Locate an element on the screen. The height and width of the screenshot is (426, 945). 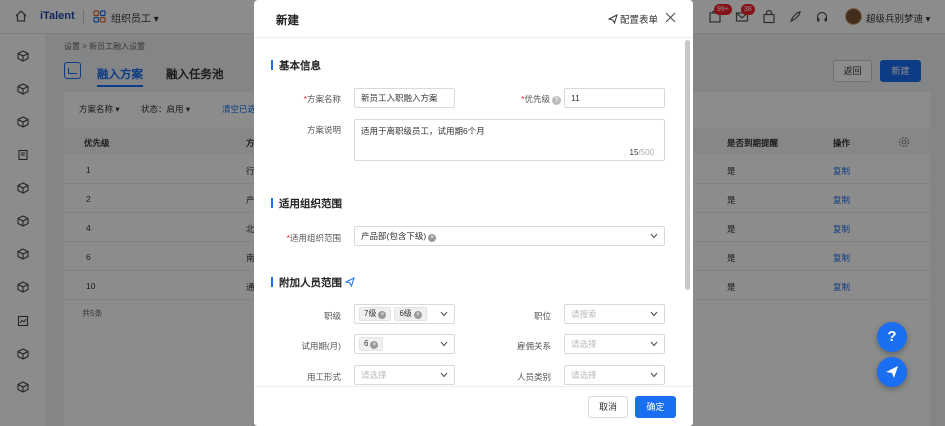
description-label: 方案说明 is located at coordinates (323, 130).